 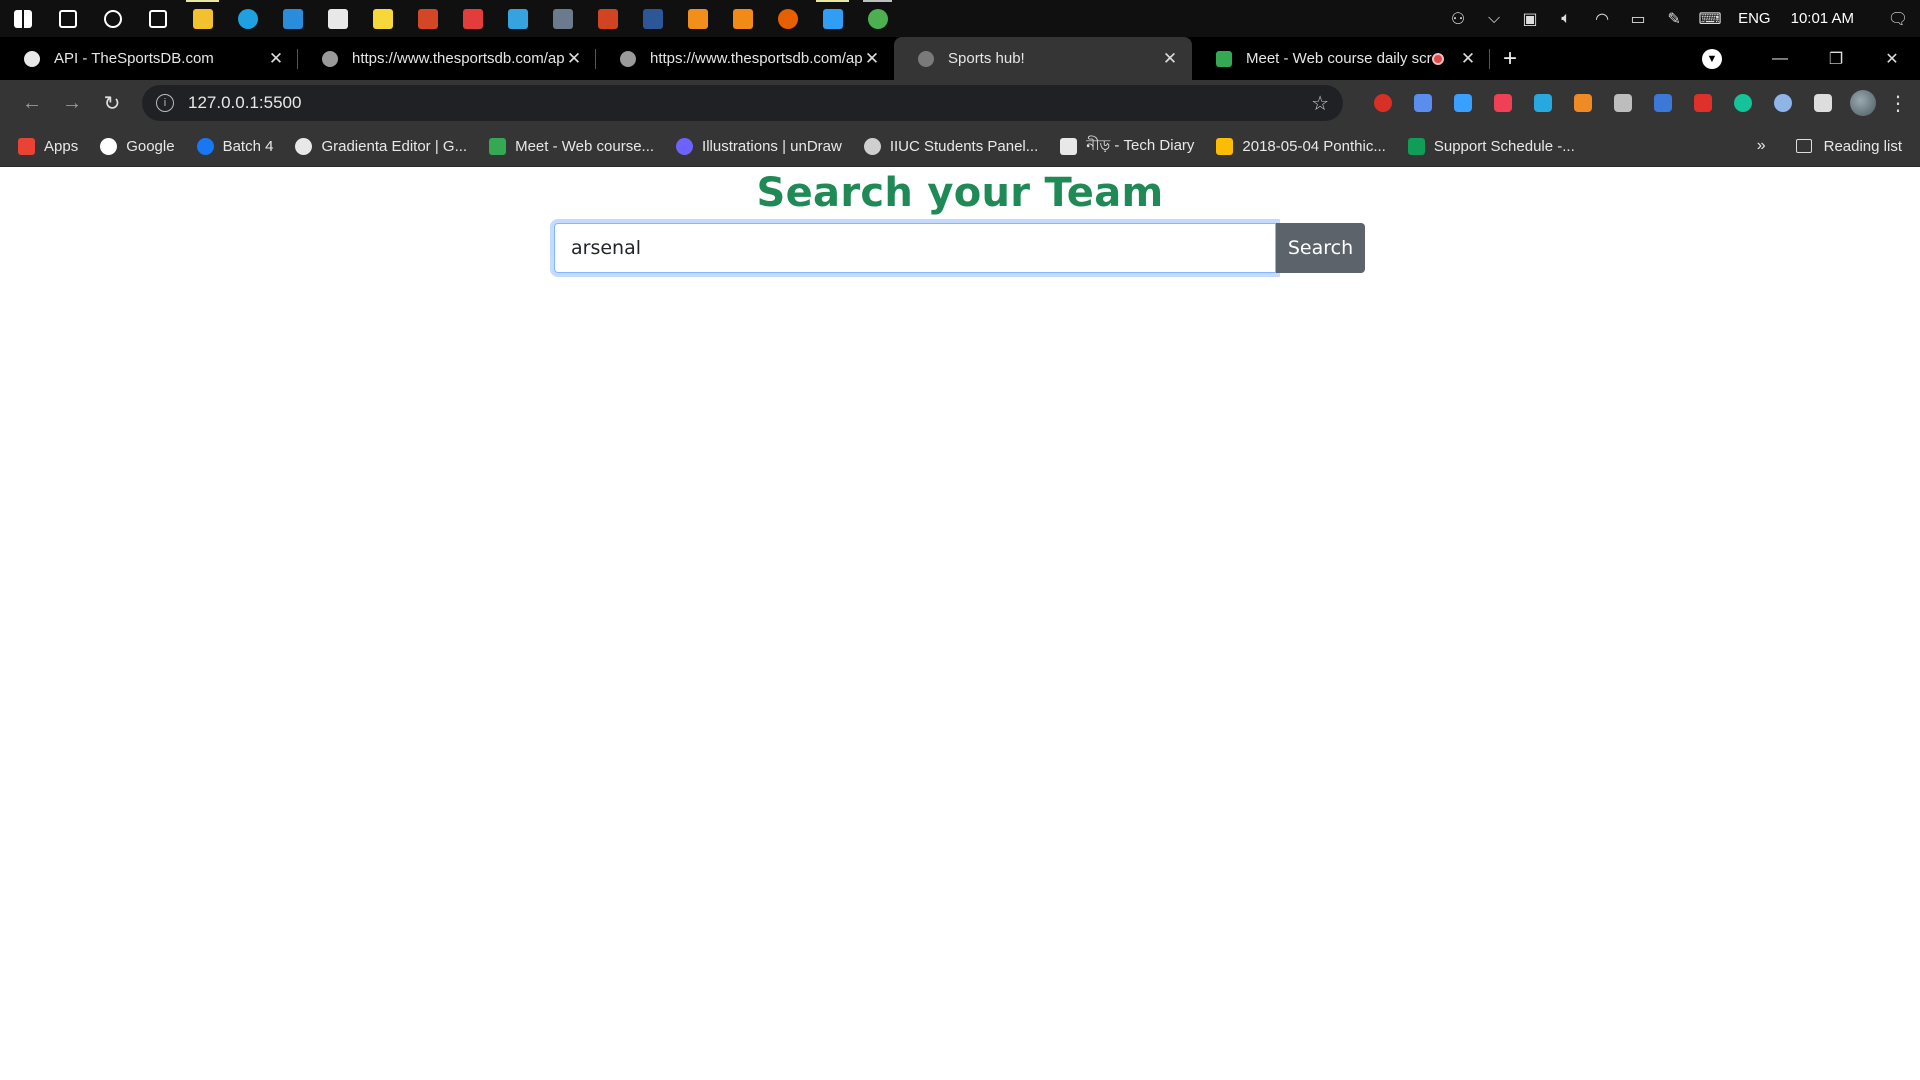 I want to click on wifi-icon: ◠, so click(x=1602, y=18).